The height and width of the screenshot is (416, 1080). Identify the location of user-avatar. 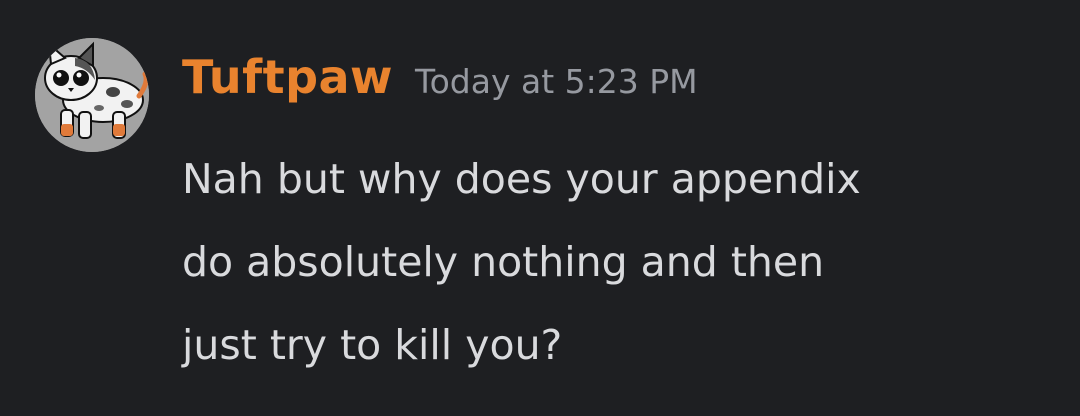
(92, 95).